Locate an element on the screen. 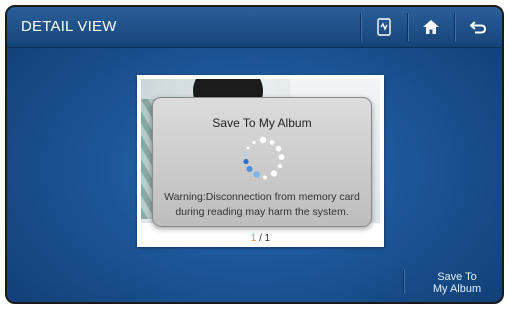  home-icon is located at coordinates (431, 27).